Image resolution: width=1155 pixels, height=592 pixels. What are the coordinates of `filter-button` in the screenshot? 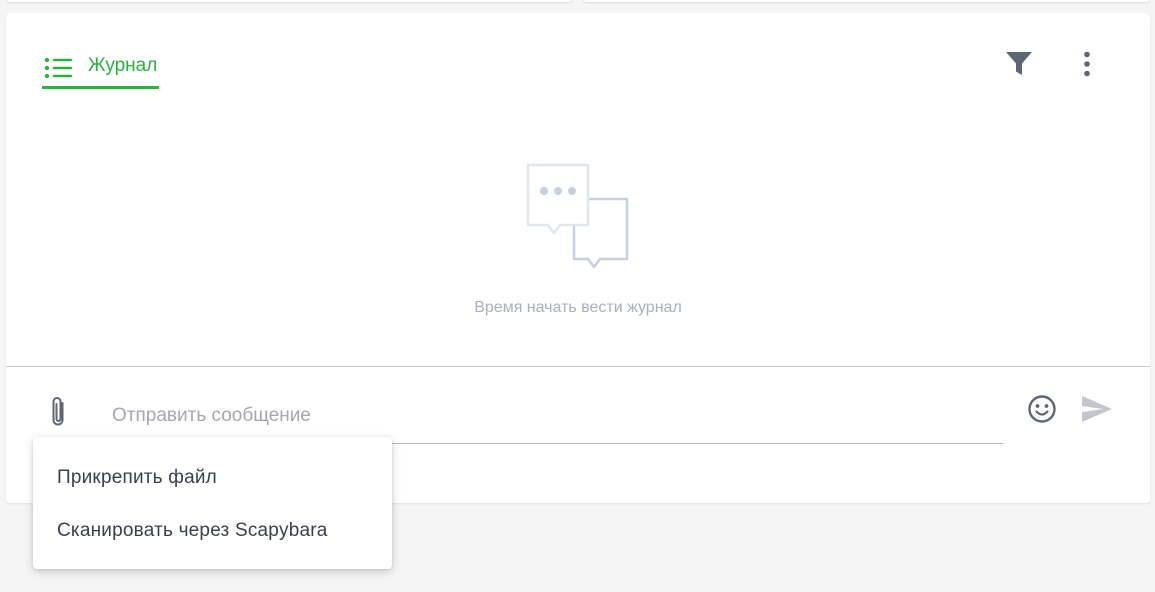 It's located at (1019, 66).